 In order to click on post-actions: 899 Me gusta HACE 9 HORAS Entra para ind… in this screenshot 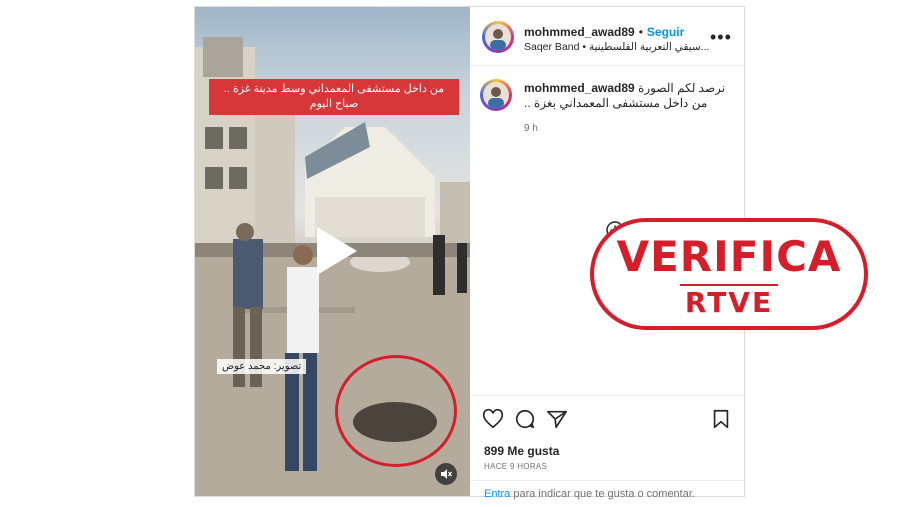, I will do `click(607, 447)`.